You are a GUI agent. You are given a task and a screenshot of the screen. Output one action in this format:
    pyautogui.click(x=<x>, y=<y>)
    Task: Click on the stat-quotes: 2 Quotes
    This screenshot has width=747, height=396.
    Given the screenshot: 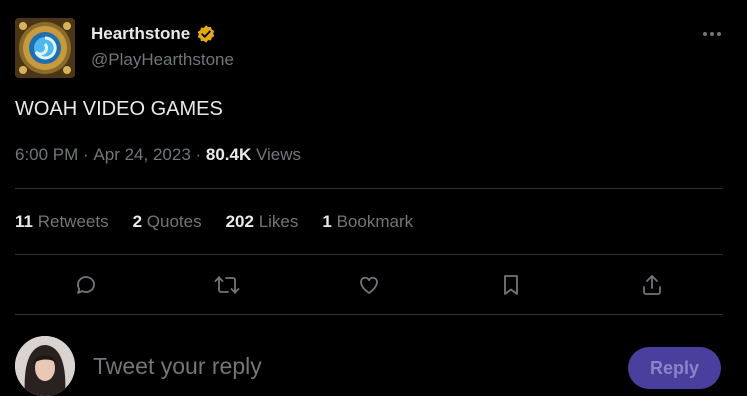 What is the action you would take?
    pyautogui.click(x=167, y=222)
    